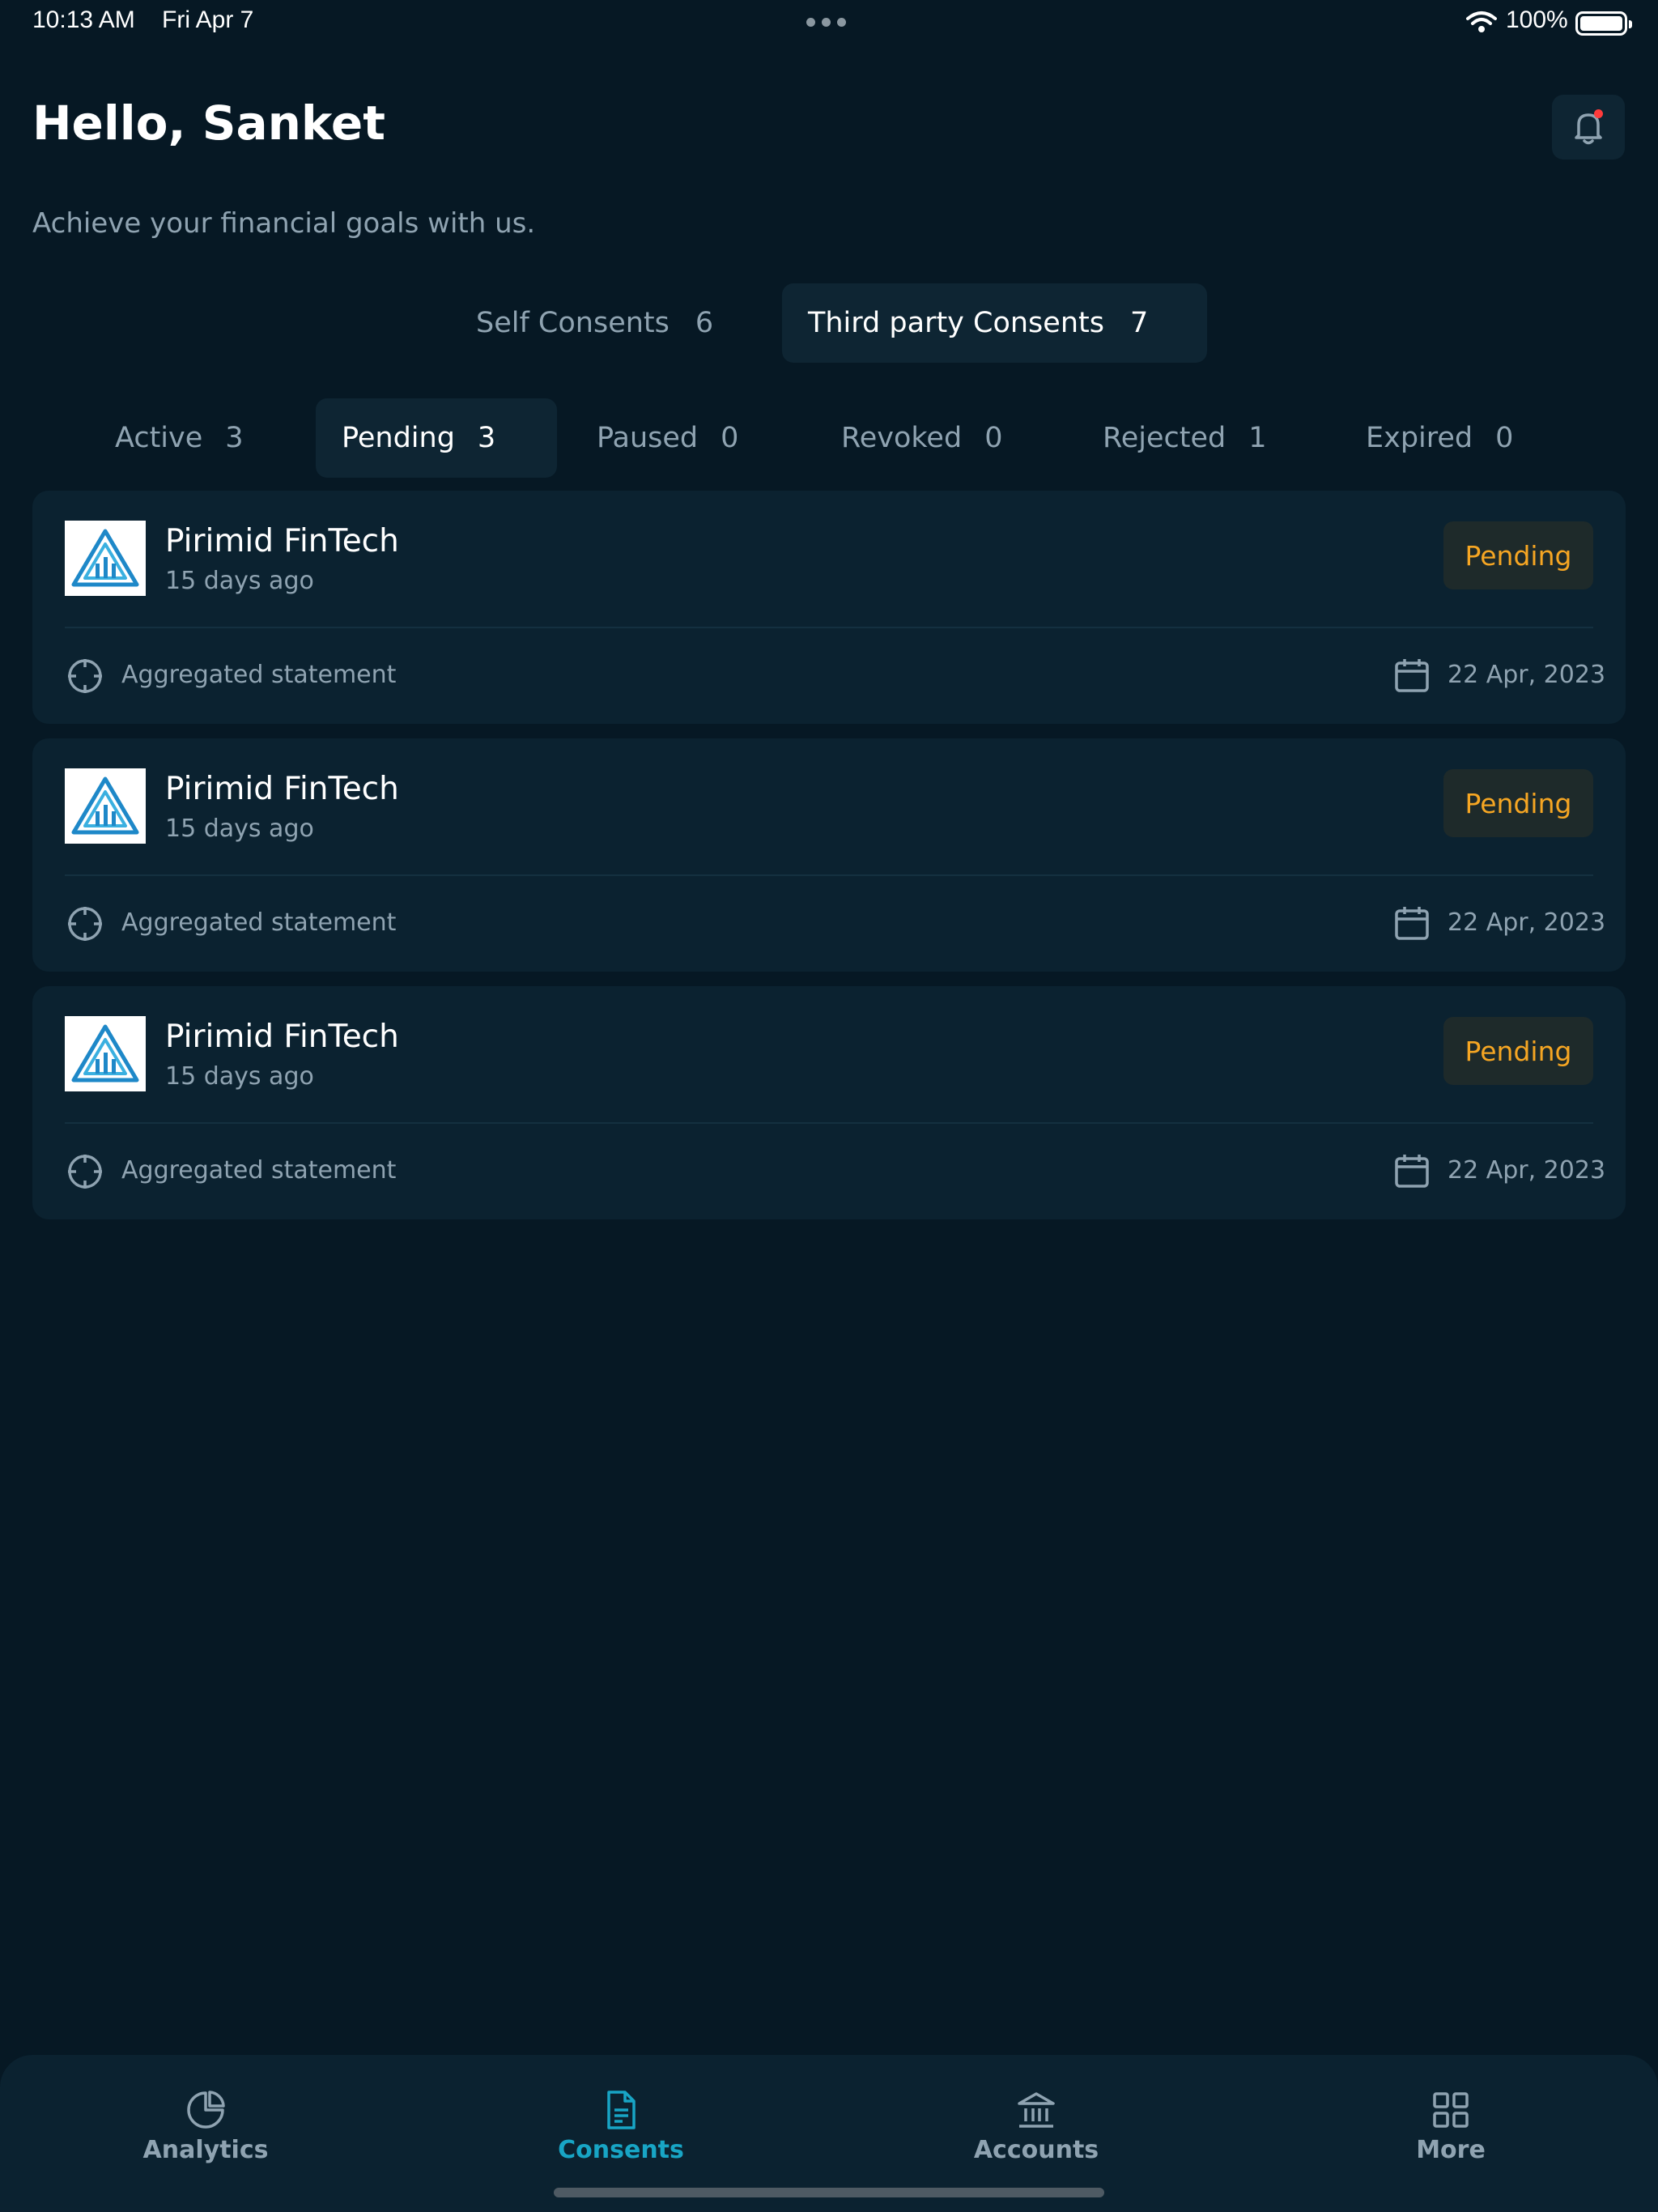 This screenshot has width=1658, height=2212. I want to click on tab-self-consents: Self Consents 6, so click(600, 323).